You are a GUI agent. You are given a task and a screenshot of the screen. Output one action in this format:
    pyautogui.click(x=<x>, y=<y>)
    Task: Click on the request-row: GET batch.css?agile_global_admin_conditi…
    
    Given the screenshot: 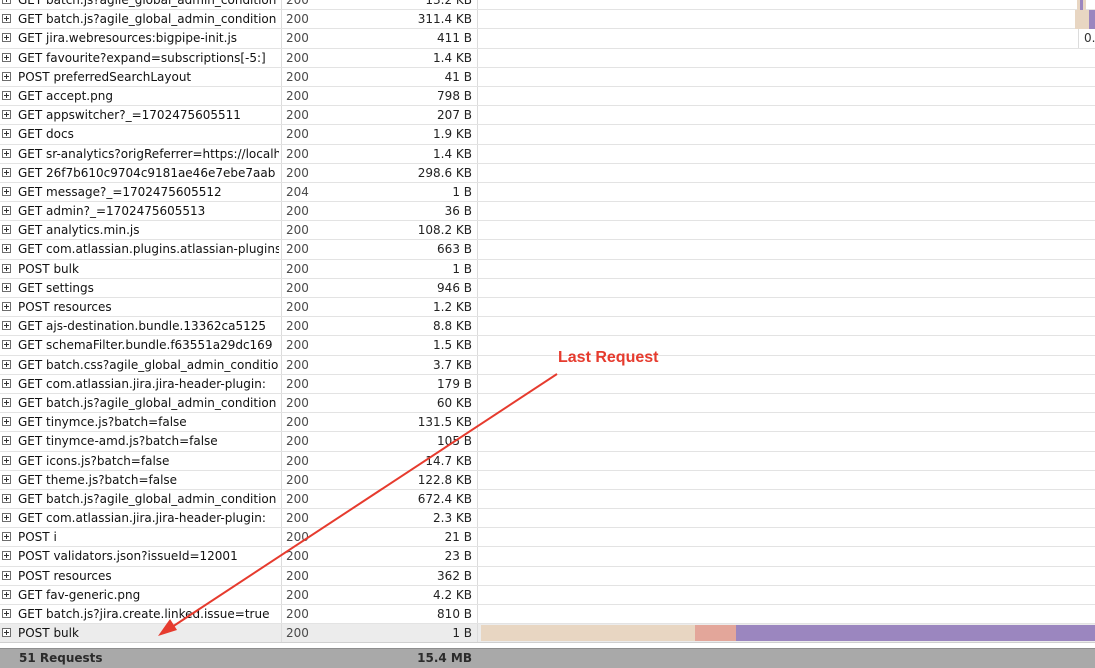 What is the action you would take?
    pyautogui.click(x=547, y=365)
    